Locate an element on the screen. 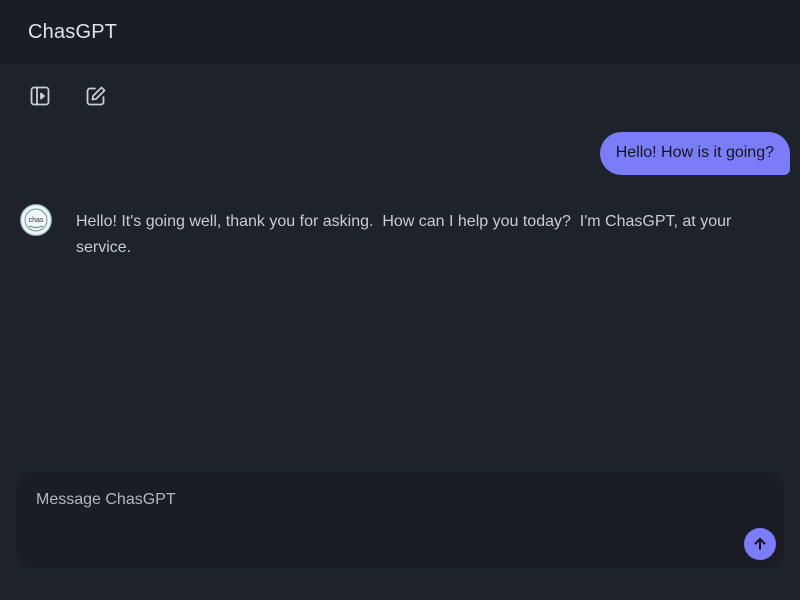 Image resolution: width=800 pixels, height=600 pixels. user-message: Hello! How is it going? is located at coordinates (694, 153).